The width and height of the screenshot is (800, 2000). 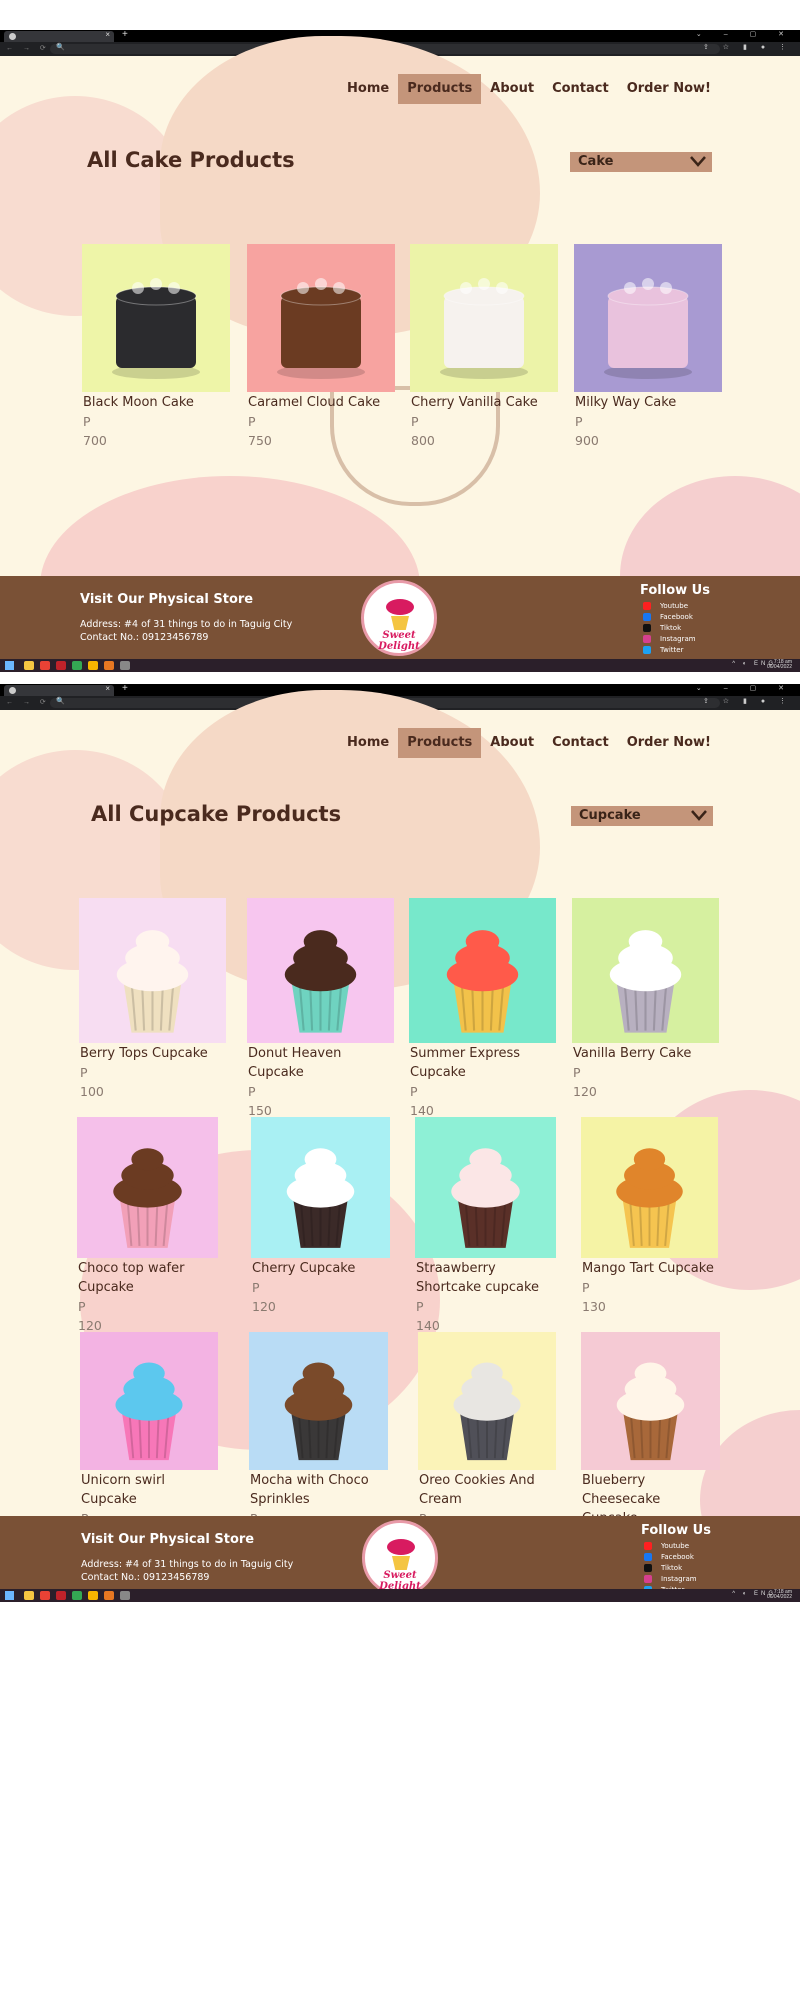 I want to click on cupcake-price: P 130, so click(x=594, y=1297).